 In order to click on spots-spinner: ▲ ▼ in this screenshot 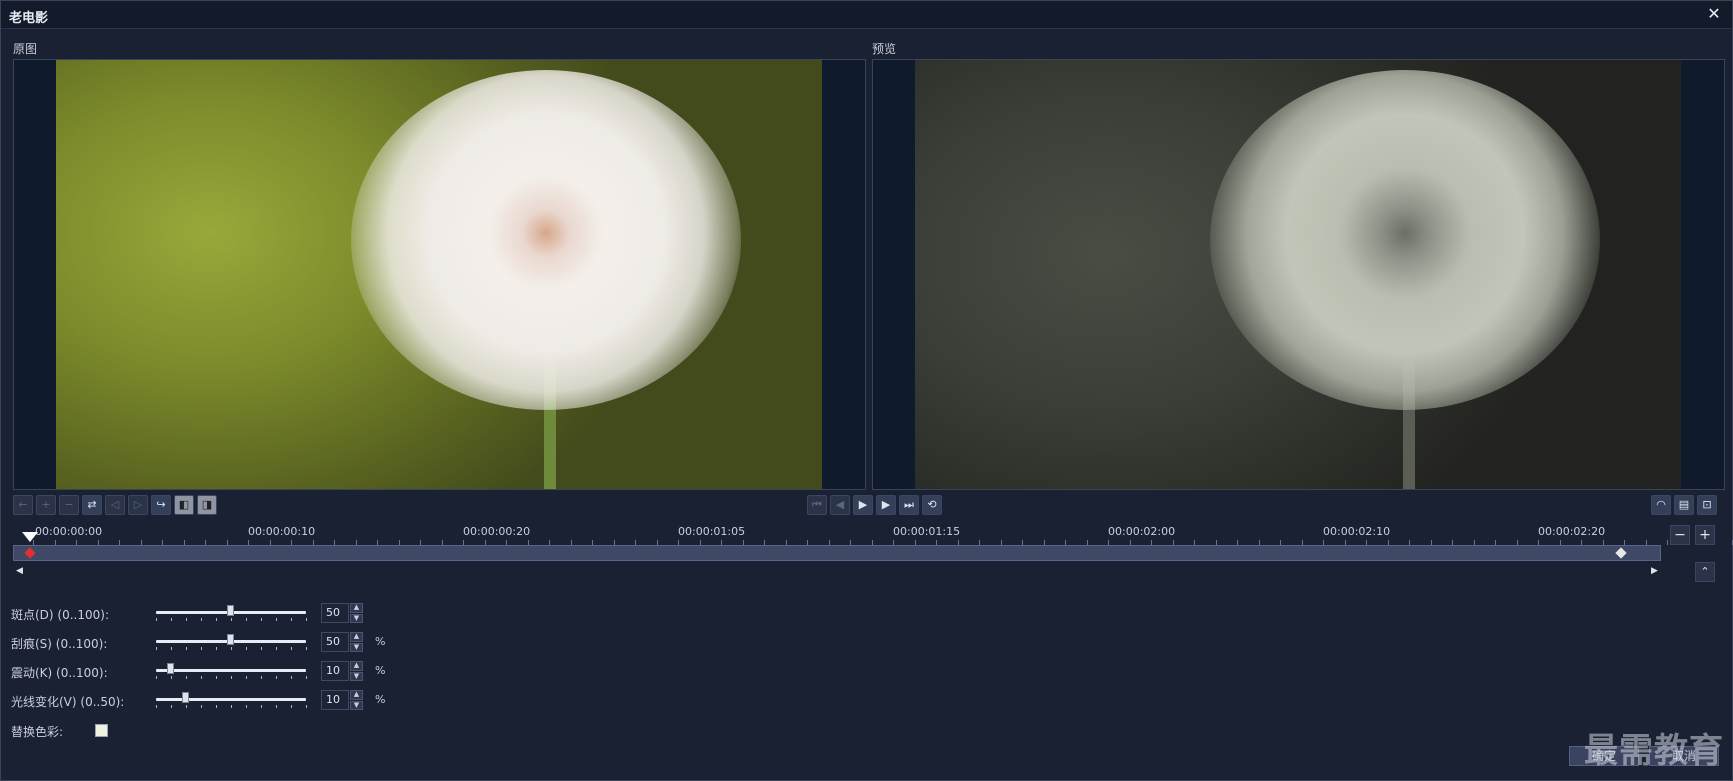, I will do `click(356, 613)`.